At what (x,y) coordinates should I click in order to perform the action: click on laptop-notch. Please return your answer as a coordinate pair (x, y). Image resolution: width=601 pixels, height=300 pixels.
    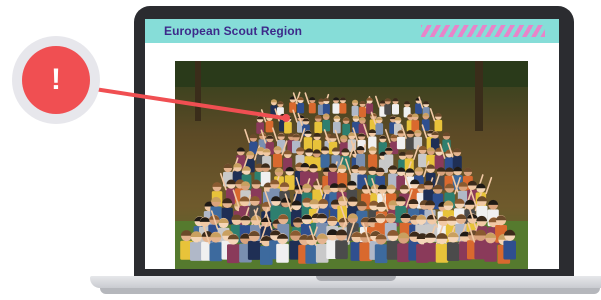
    Looking at the image, I should click on (356, 278).